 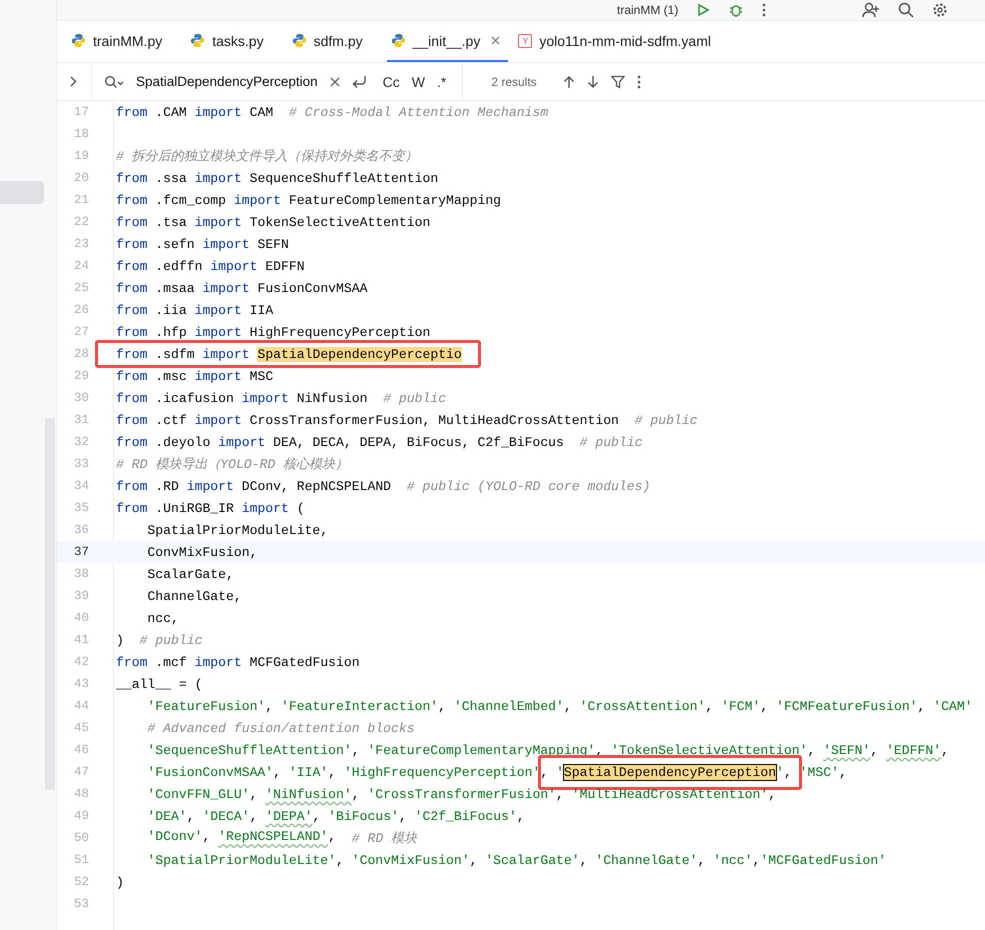 I want to click on line-number: 31, so click(x=80, y=420).